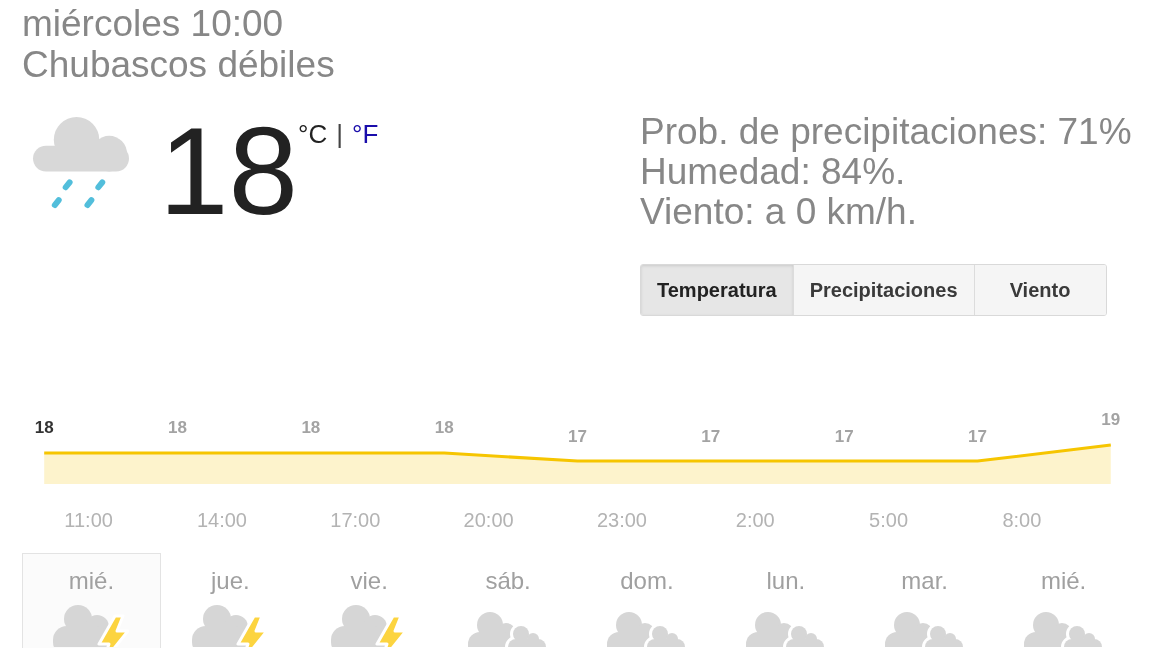 This screenshot has height=648, width=1152. What do you see at coordinates (647, 600) in the screenshot?
I see `day-card: dom.` at bounding box center [647, 600].